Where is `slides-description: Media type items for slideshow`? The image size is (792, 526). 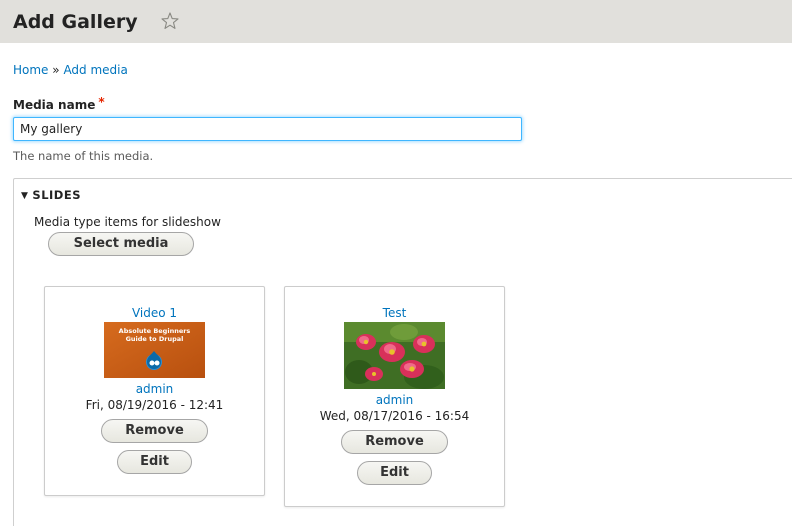 slides-description: Media type items for slideshow is located at coordinates (127, 222).